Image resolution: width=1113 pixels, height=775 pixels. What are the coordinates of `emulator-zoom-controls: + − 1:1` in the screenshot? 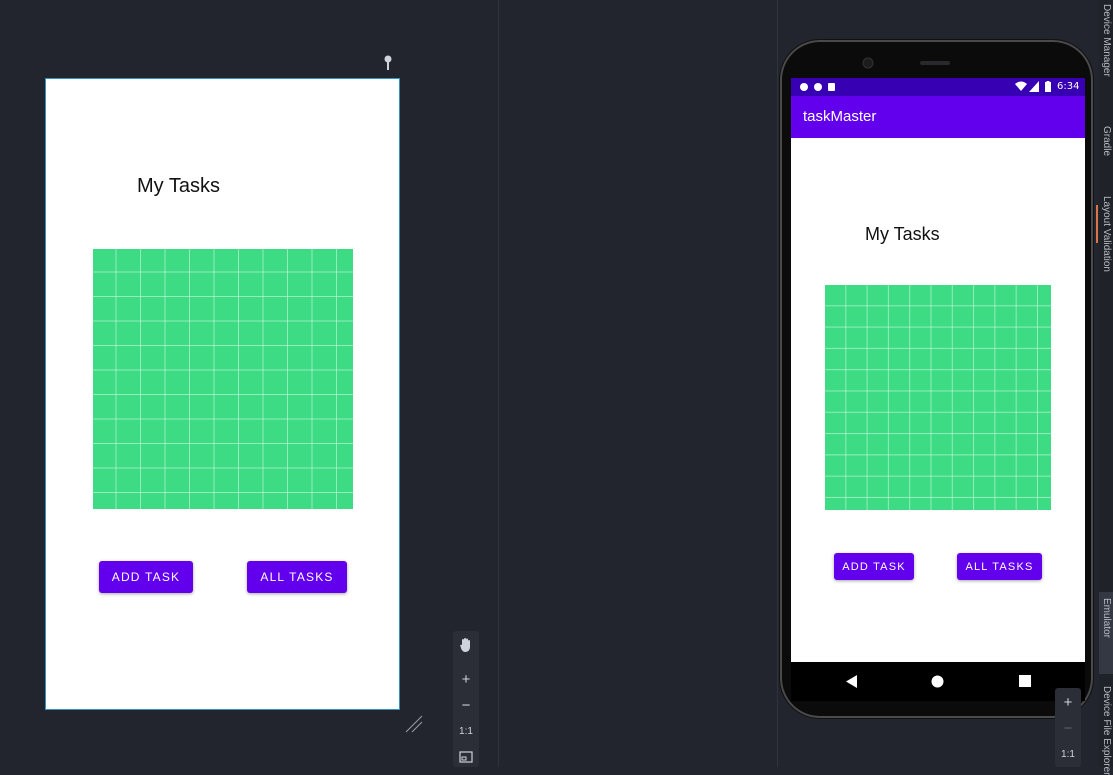 It's located at (1068, 727).